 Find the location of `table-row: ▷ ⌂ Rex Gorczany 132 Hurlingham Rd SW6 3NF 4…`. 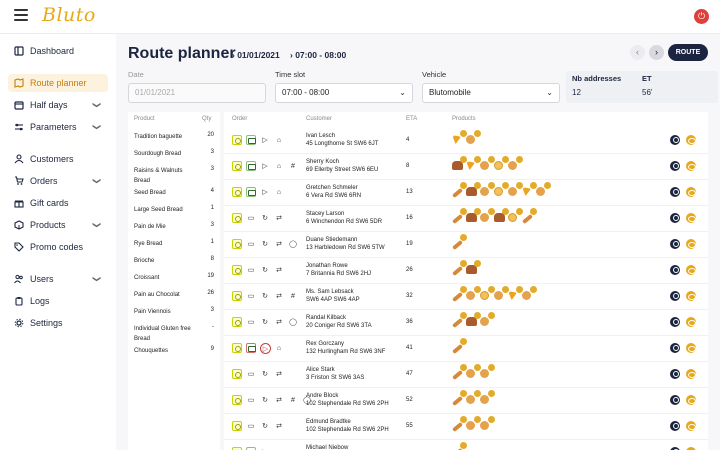

table-row: ▷ ⌂ Rex Gorczany 132 Hurlingham Rd SW6 3NF 4… is located at coordinates (466, 349).